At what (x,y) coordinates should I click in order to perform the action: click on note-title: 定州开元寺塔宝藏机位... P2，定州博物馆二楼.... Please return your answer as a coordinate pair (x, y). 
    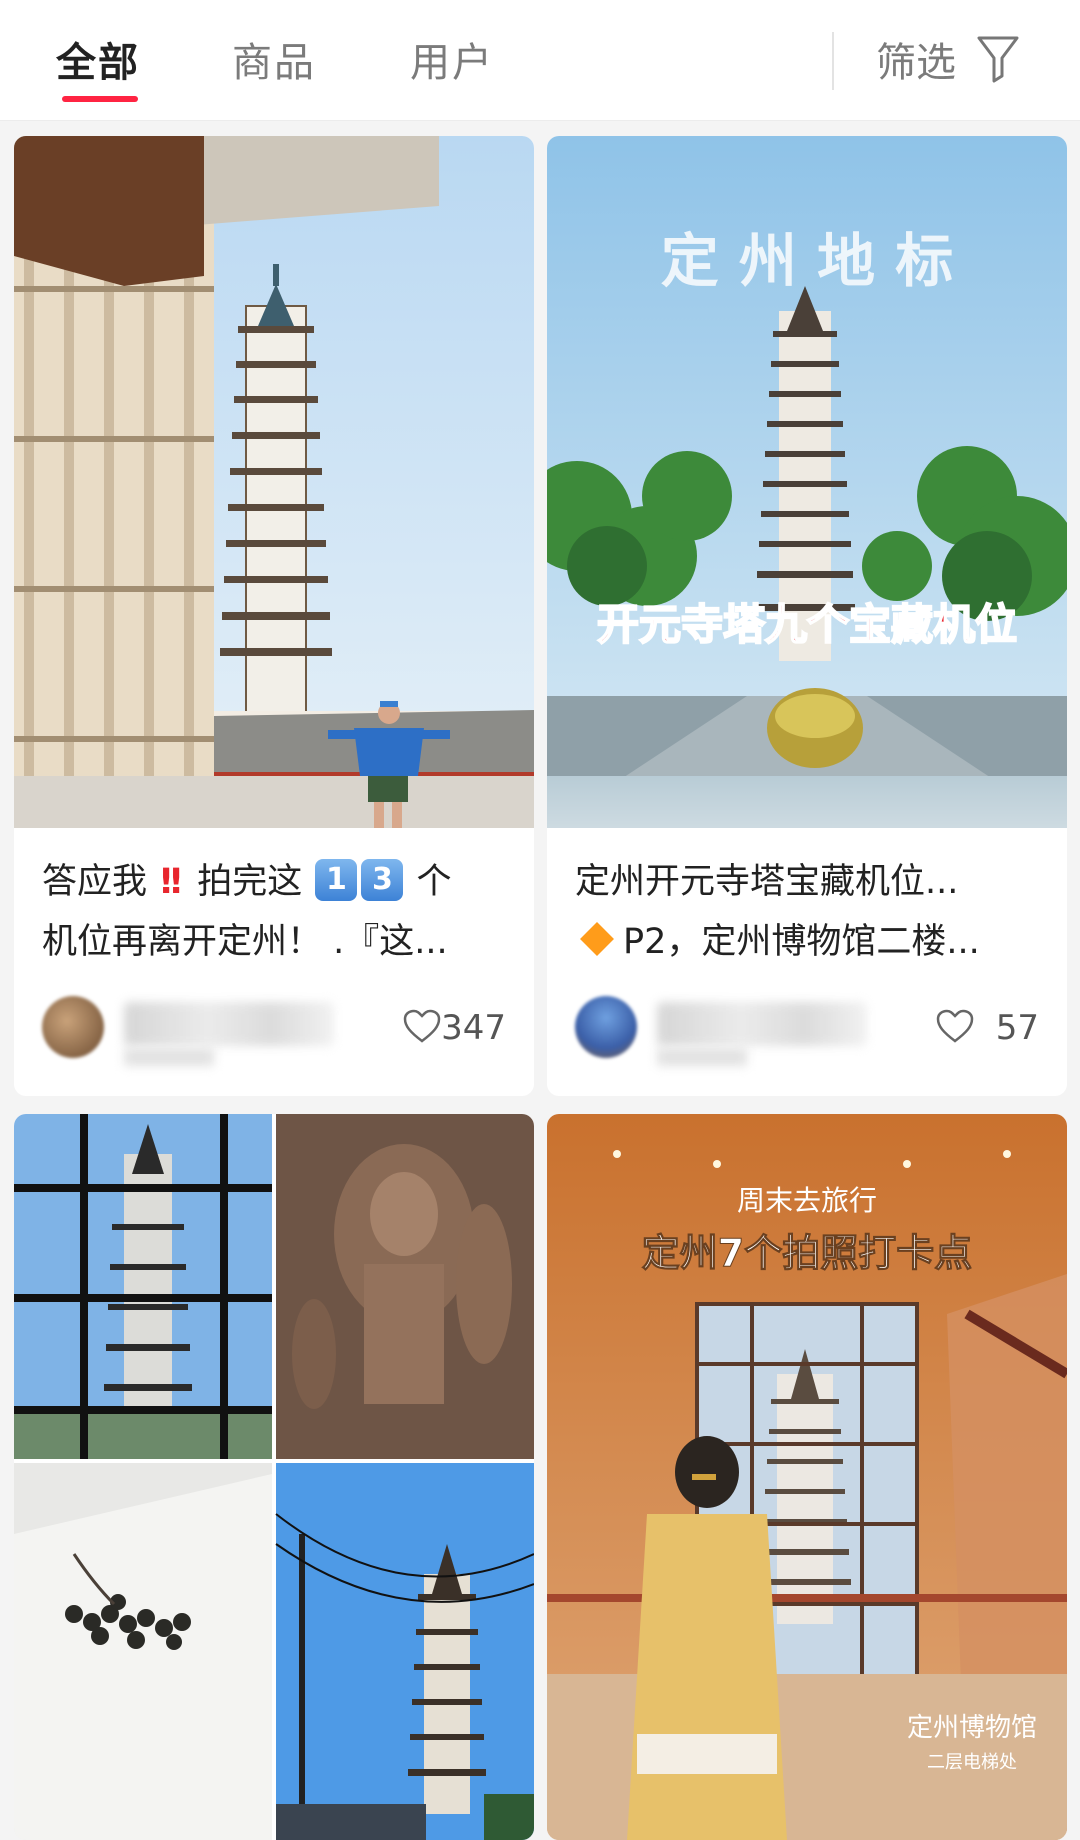
    Looking at the image, I should click on (809, 912).